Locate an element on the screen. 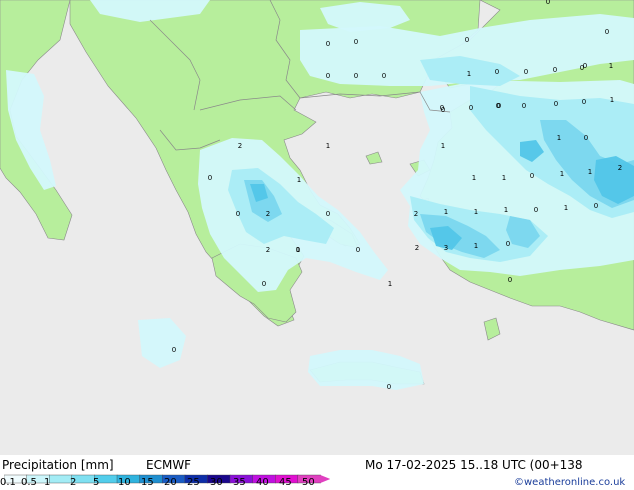 The width and height of the screenshot is (634, 490). precip-value-label: 3 is located at coordinates (446, 248).